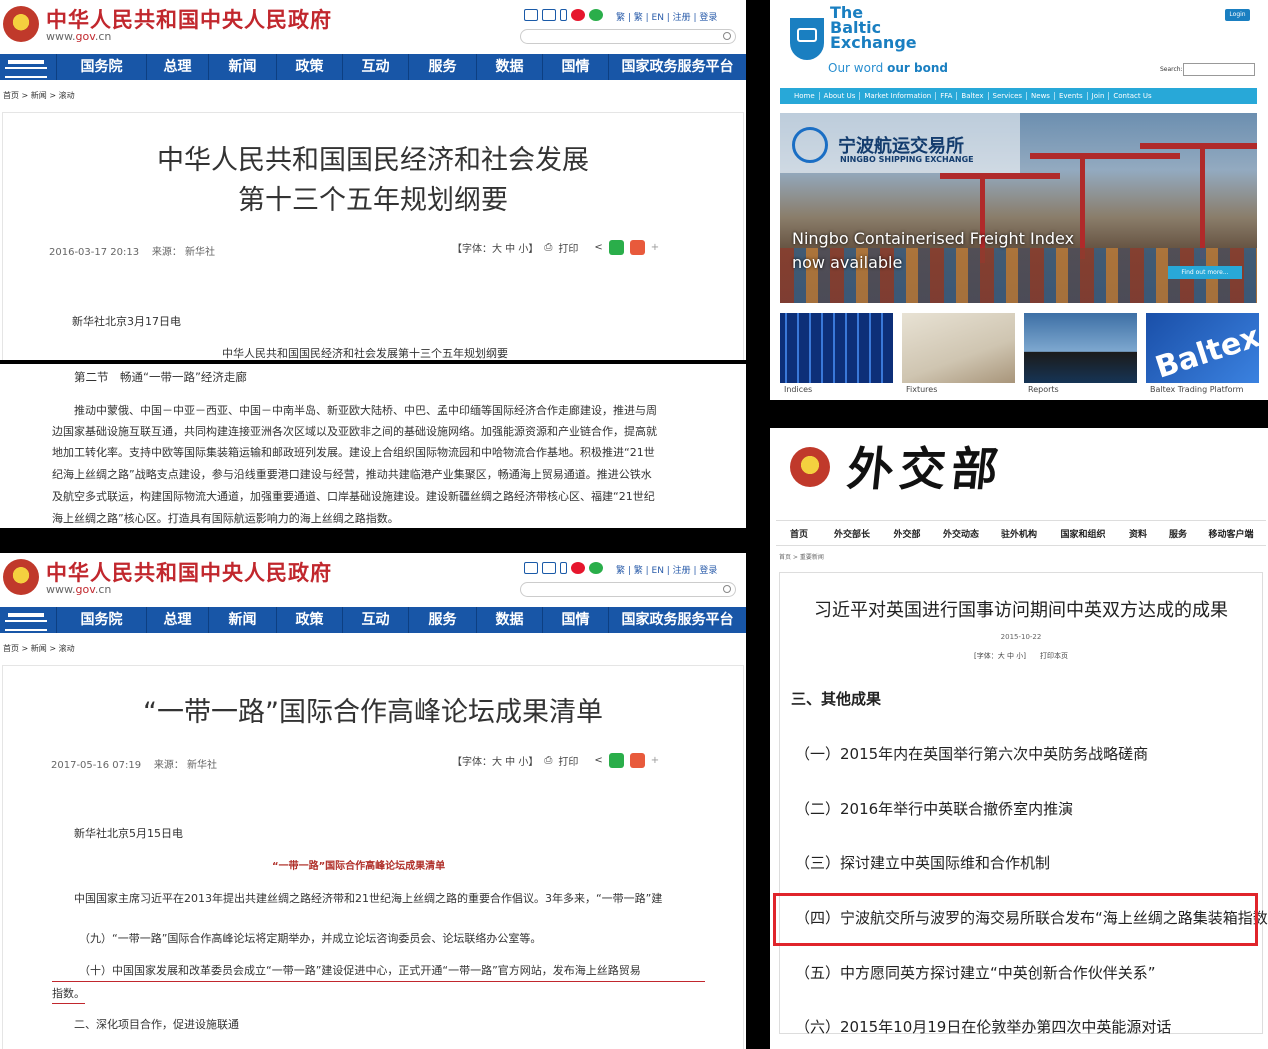 The width and height of the screenshot is (1268, 1049). I want to click on nav-item: 首页, so click(799, 533).